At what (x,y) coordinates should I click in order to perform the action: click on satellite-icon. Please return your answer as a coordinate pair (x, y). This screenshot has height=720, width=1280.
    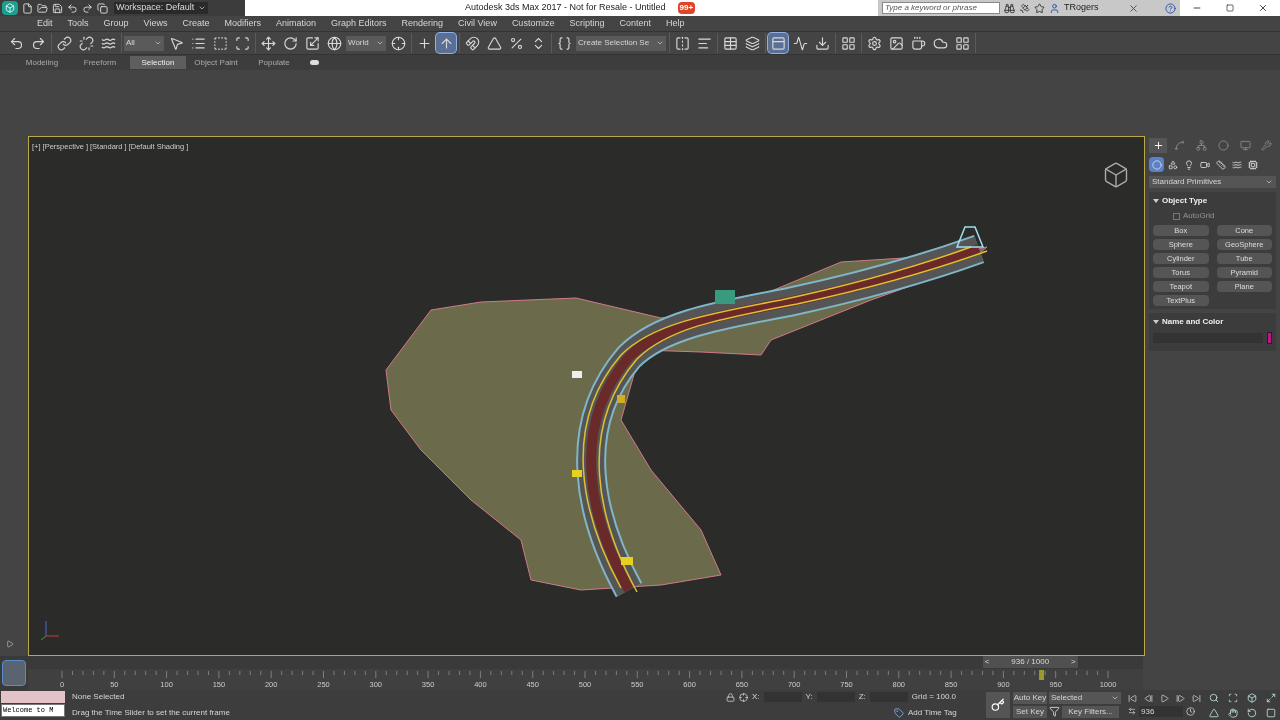
    Looking at the image, I should click on (1024, 8).